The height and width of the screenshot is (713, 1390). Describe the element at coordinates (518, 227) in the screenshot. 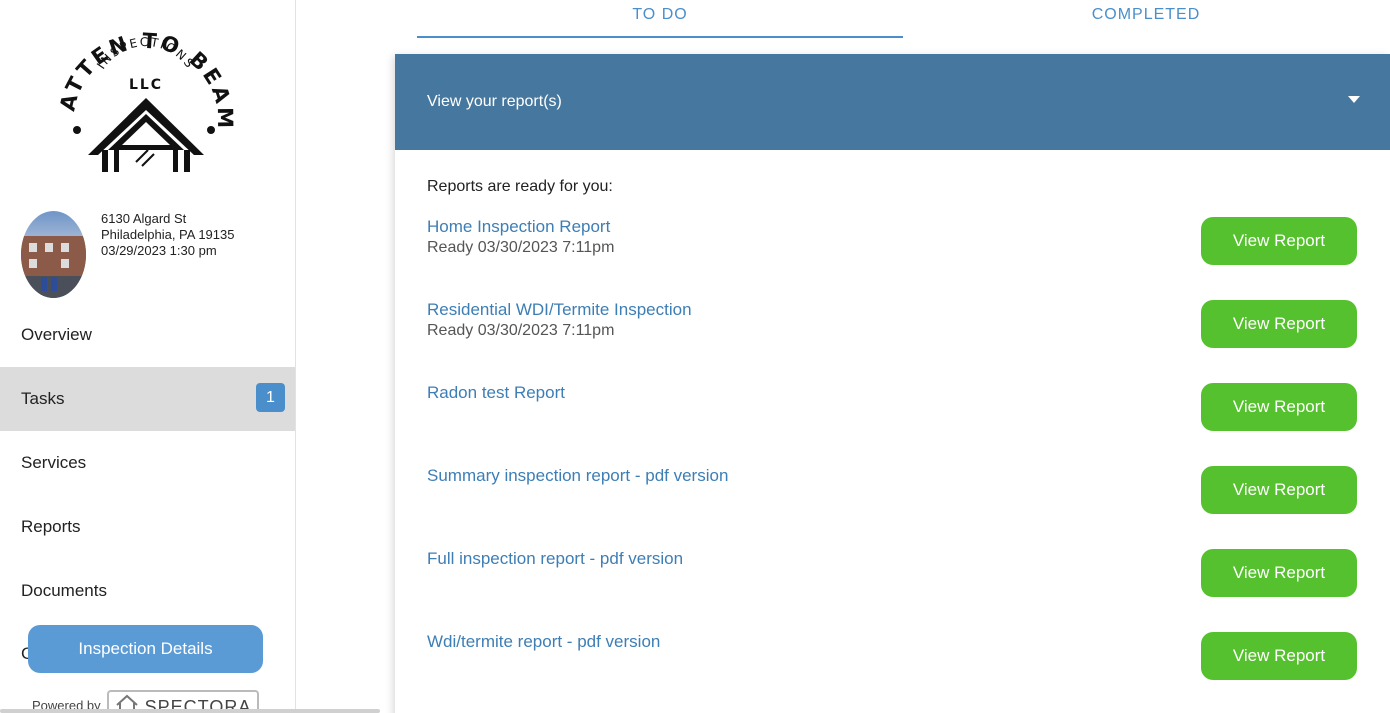

I see `report-link-home-inspection: Home Inspection Report` at that location.